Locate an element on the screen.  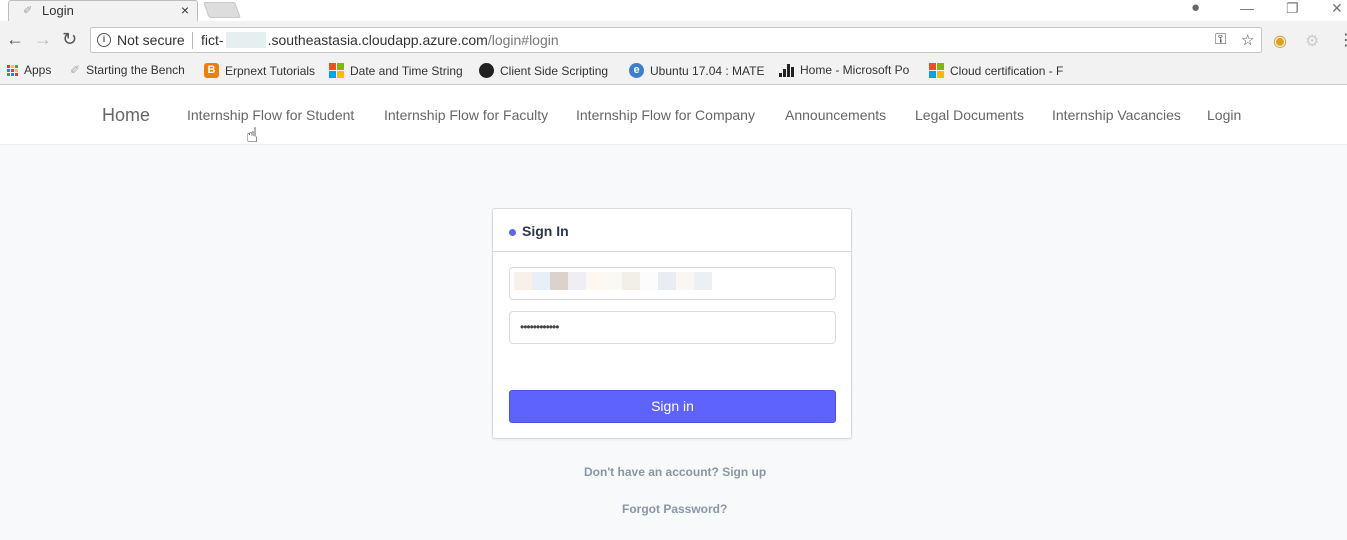
url-prefix: fict- is located at coordinates (212, 40).